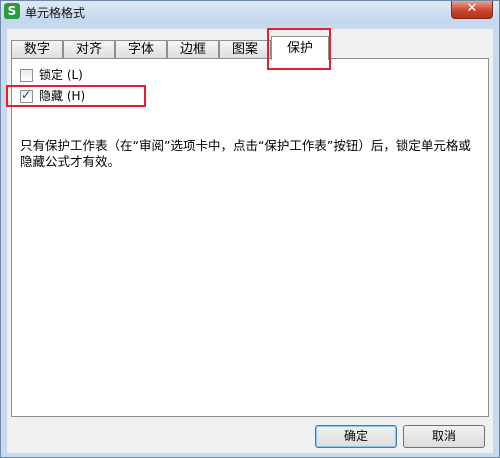  I want to click on app-logo-icon: S, so click(12, 11).